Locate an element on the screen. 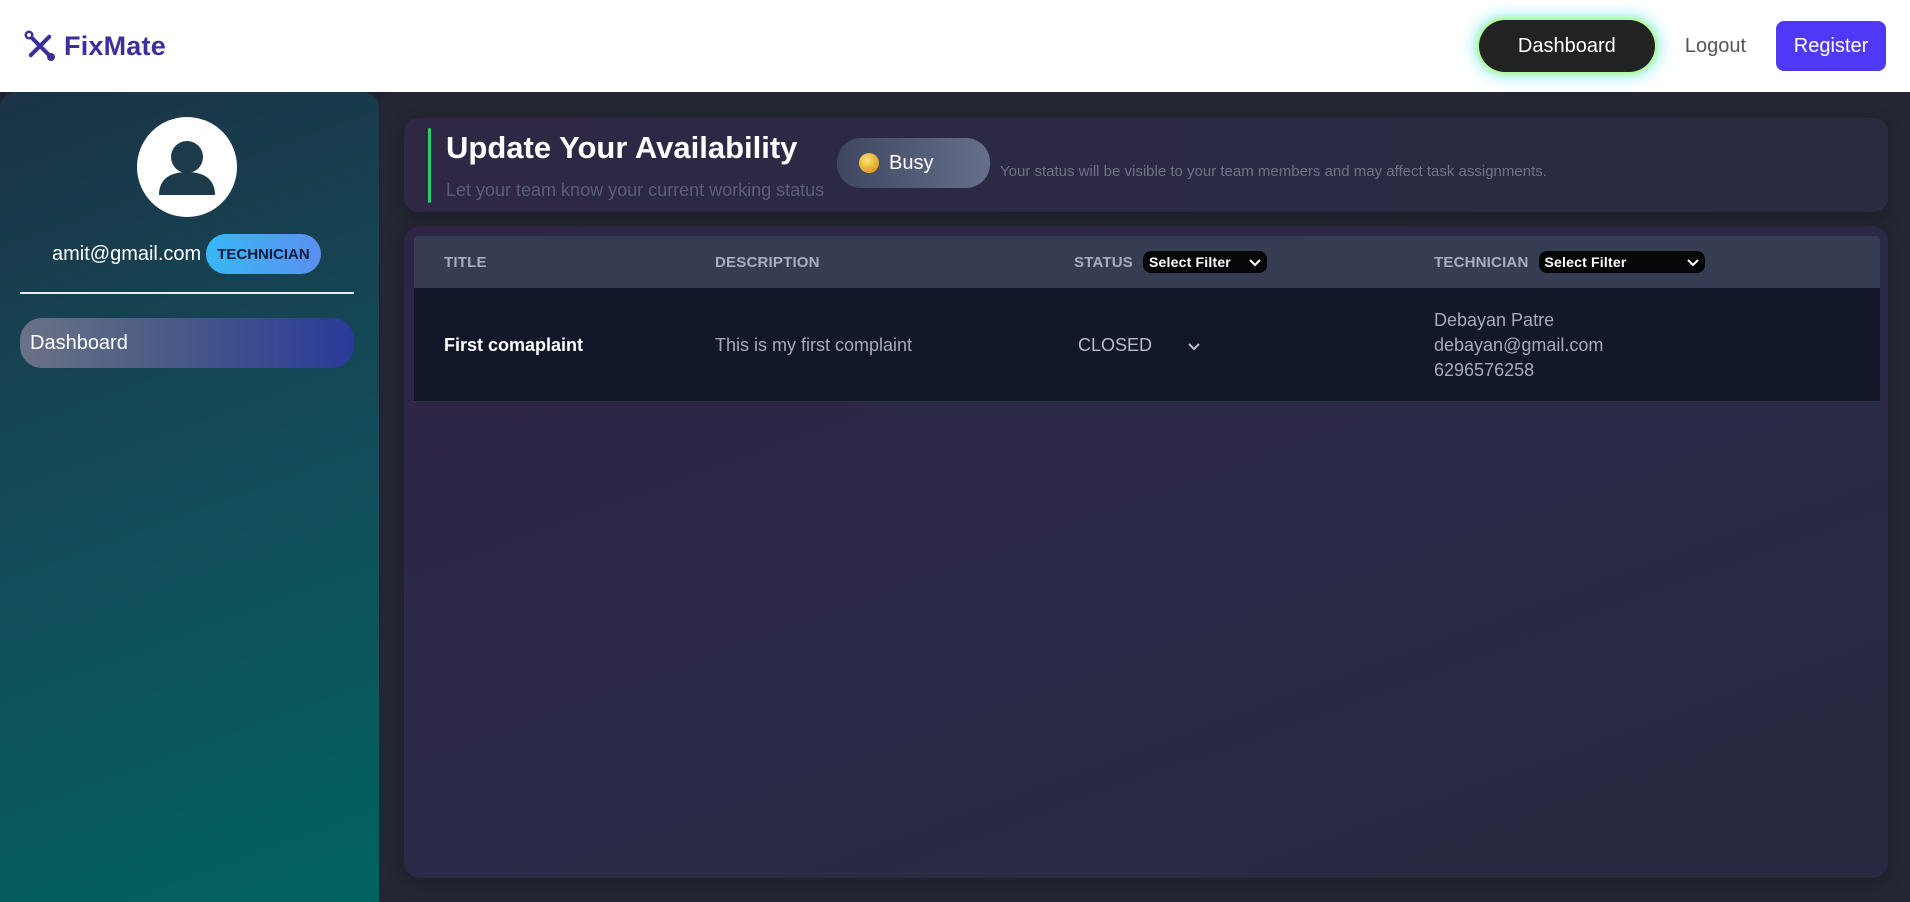 The height and width of the screenshot is (902, 1910). column-technician-label: TECHNICIAN is located at coordinates (1481, 262).